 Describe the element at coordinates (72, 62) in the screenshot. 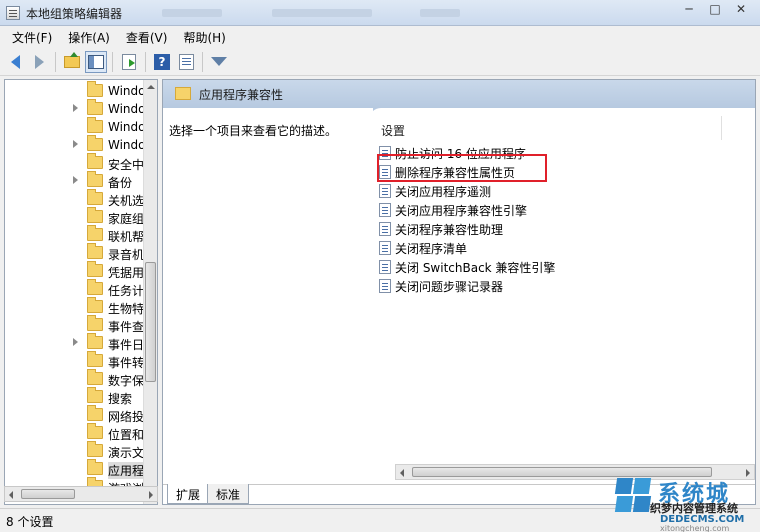

I see `up-level-button` at that location.